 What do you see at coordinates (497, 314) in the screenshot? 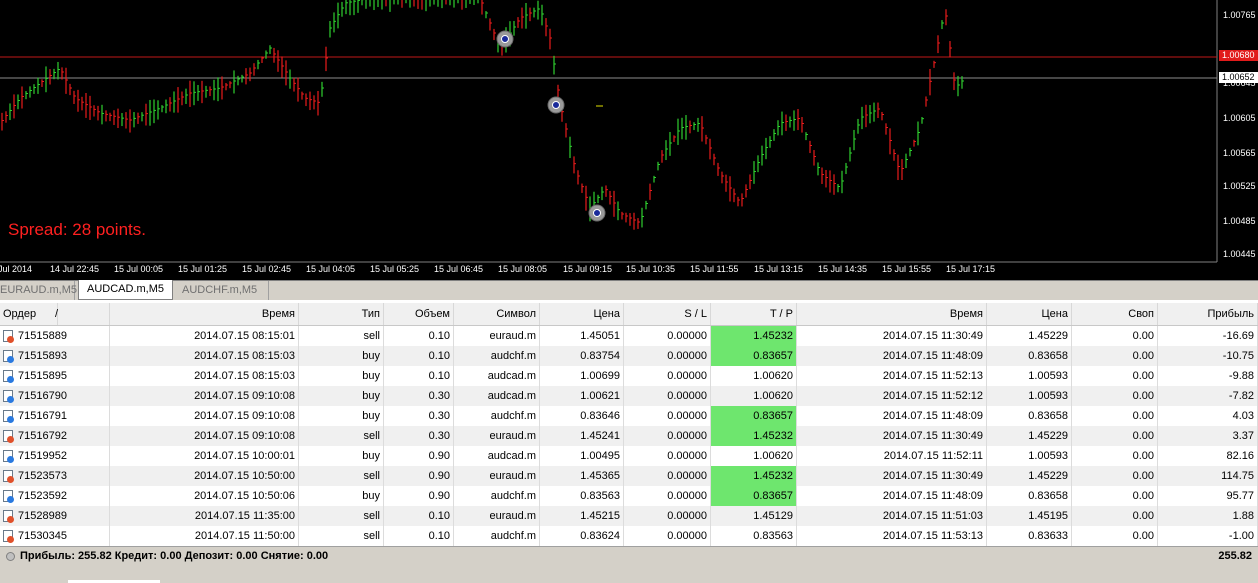
I see `col-symbol: Символ` at bounding box center [497, 314].